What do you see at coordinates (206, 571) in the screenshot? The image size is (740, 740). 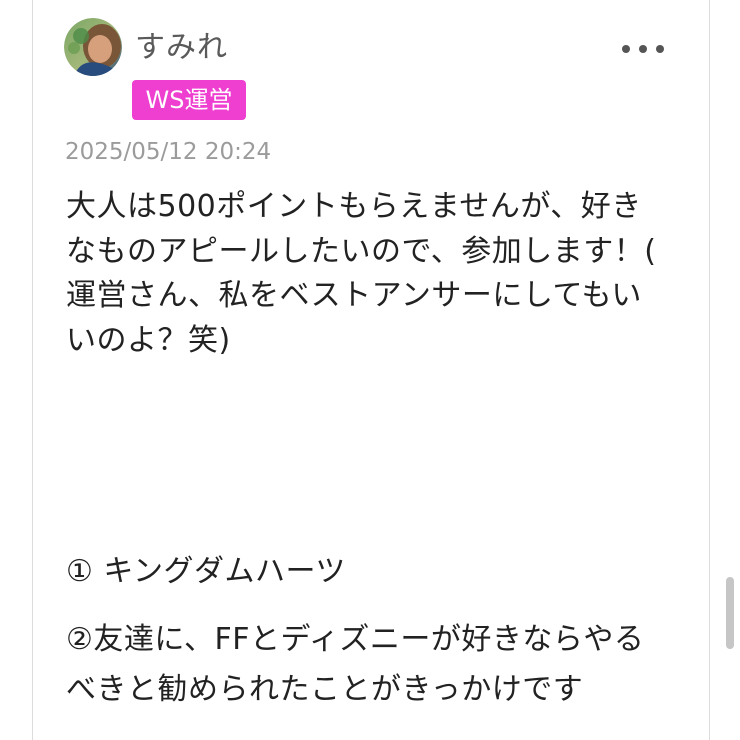 I see `answer-item-1: ① キングダムハーツ` at bounding box center [206, 571].